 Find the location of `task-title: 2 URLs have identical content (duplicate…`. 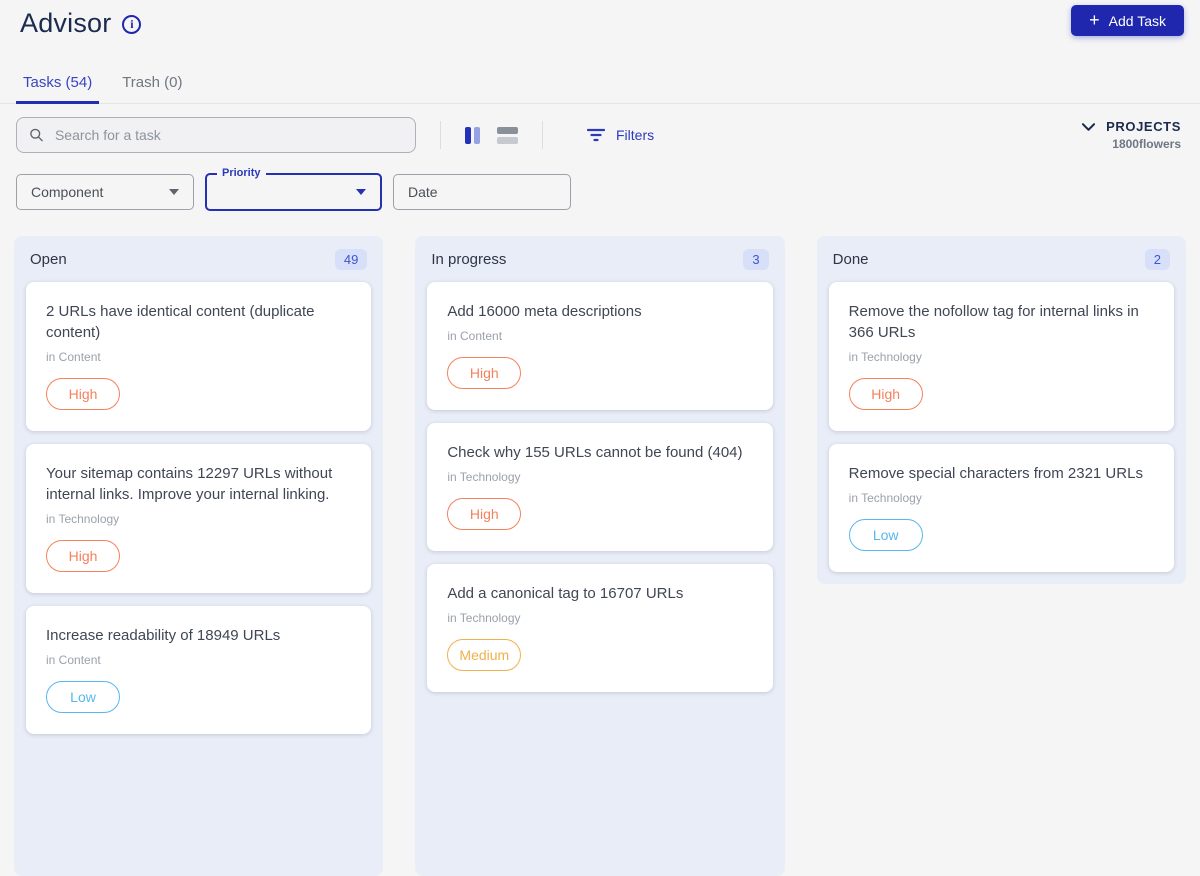

task-title: 2 URLs have identical content (duplicate… is located at coordinates (180, 322).